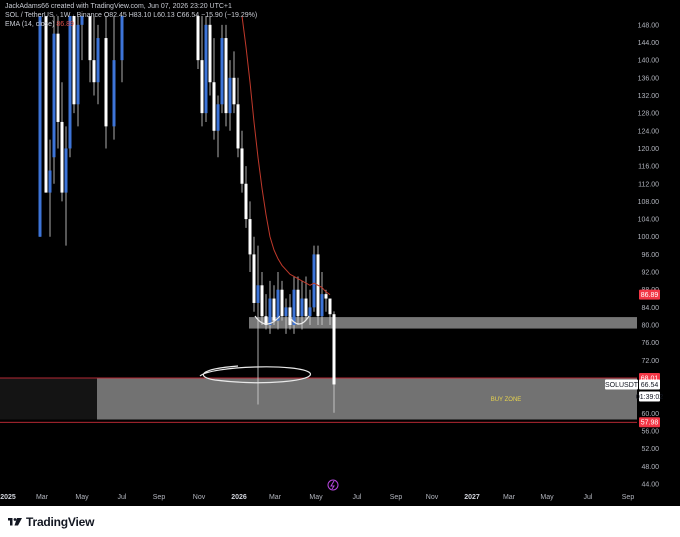  I want to click on footer-bar: TradingView, so click(340, 521).